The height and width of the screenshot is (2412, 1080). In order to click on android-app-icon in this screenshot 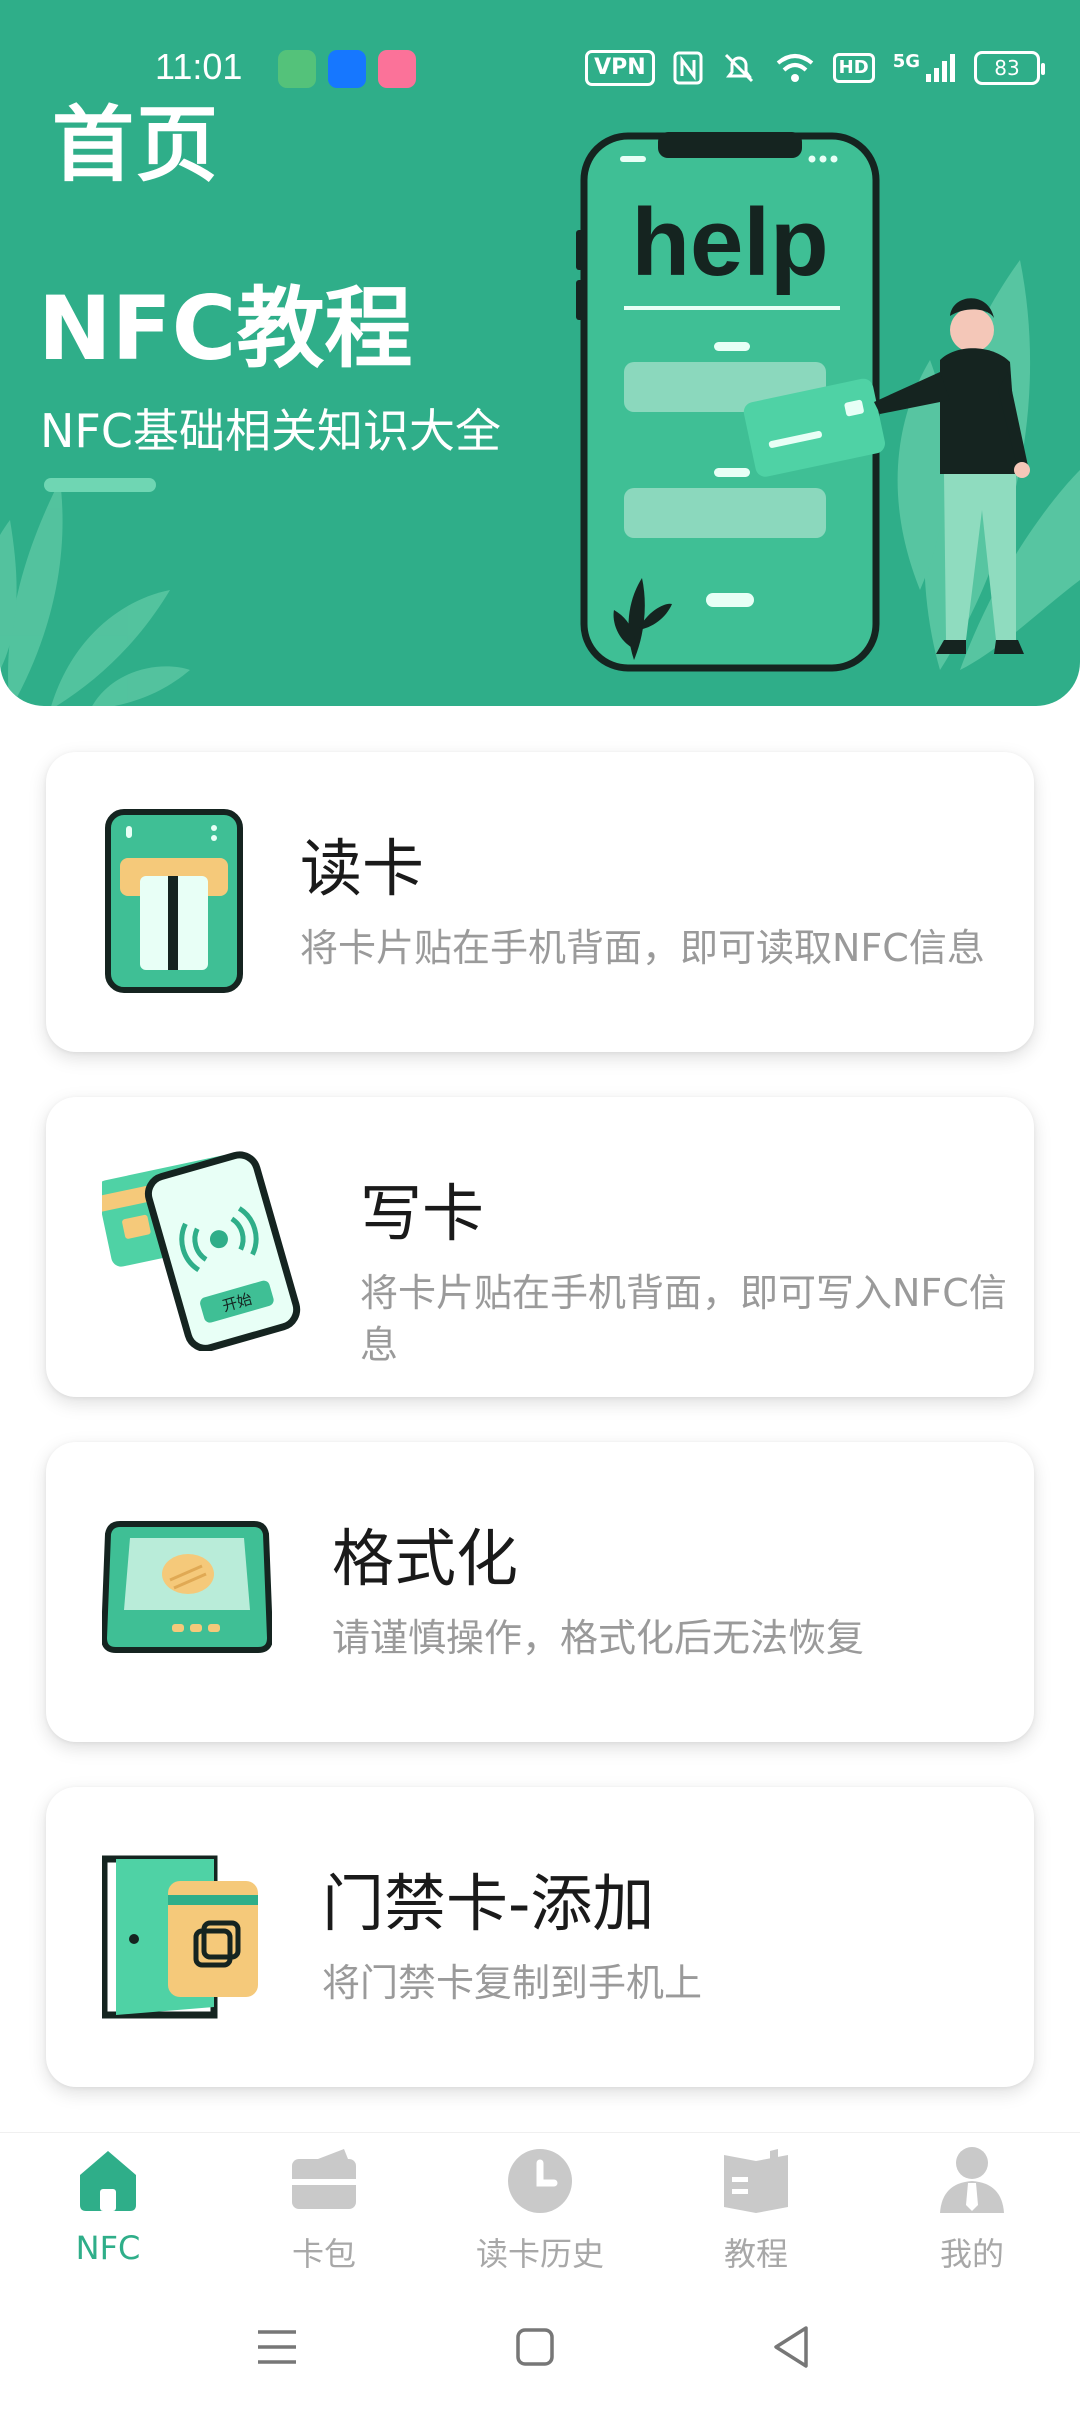, I will do `click(297, 69)`.